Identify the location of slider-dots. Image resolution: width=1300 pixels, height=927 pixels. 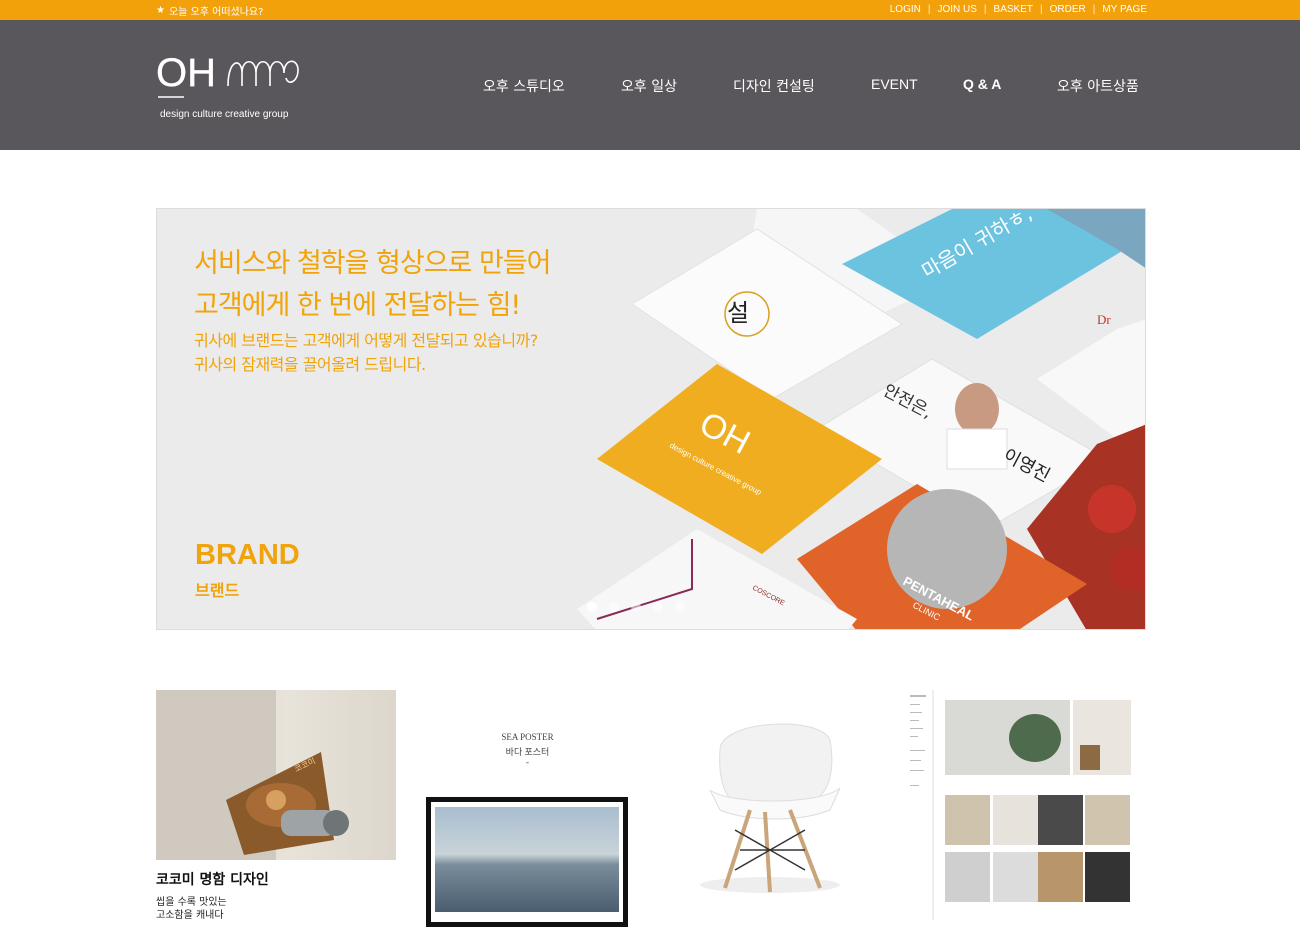
(636, 607).